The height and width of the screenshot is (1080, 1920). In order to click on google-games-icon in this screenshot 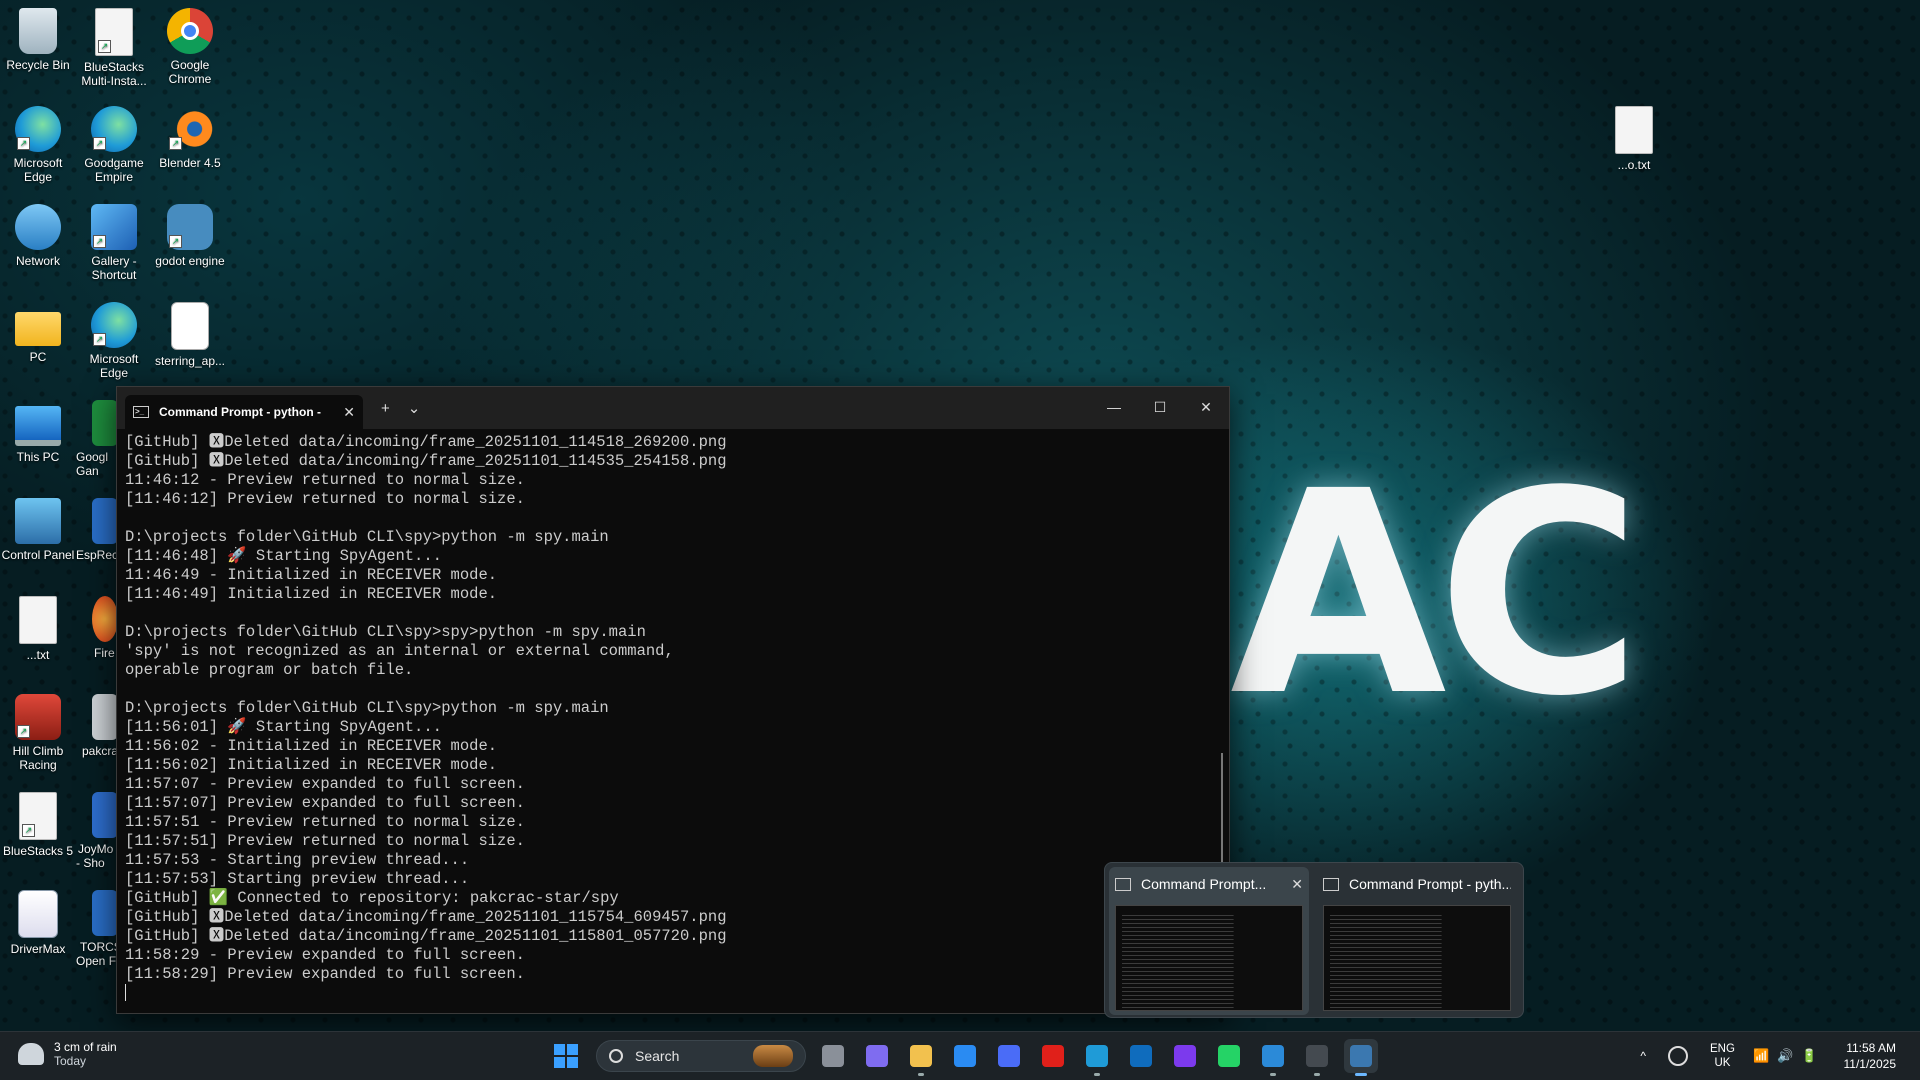, I will do `click(105, 423)`.